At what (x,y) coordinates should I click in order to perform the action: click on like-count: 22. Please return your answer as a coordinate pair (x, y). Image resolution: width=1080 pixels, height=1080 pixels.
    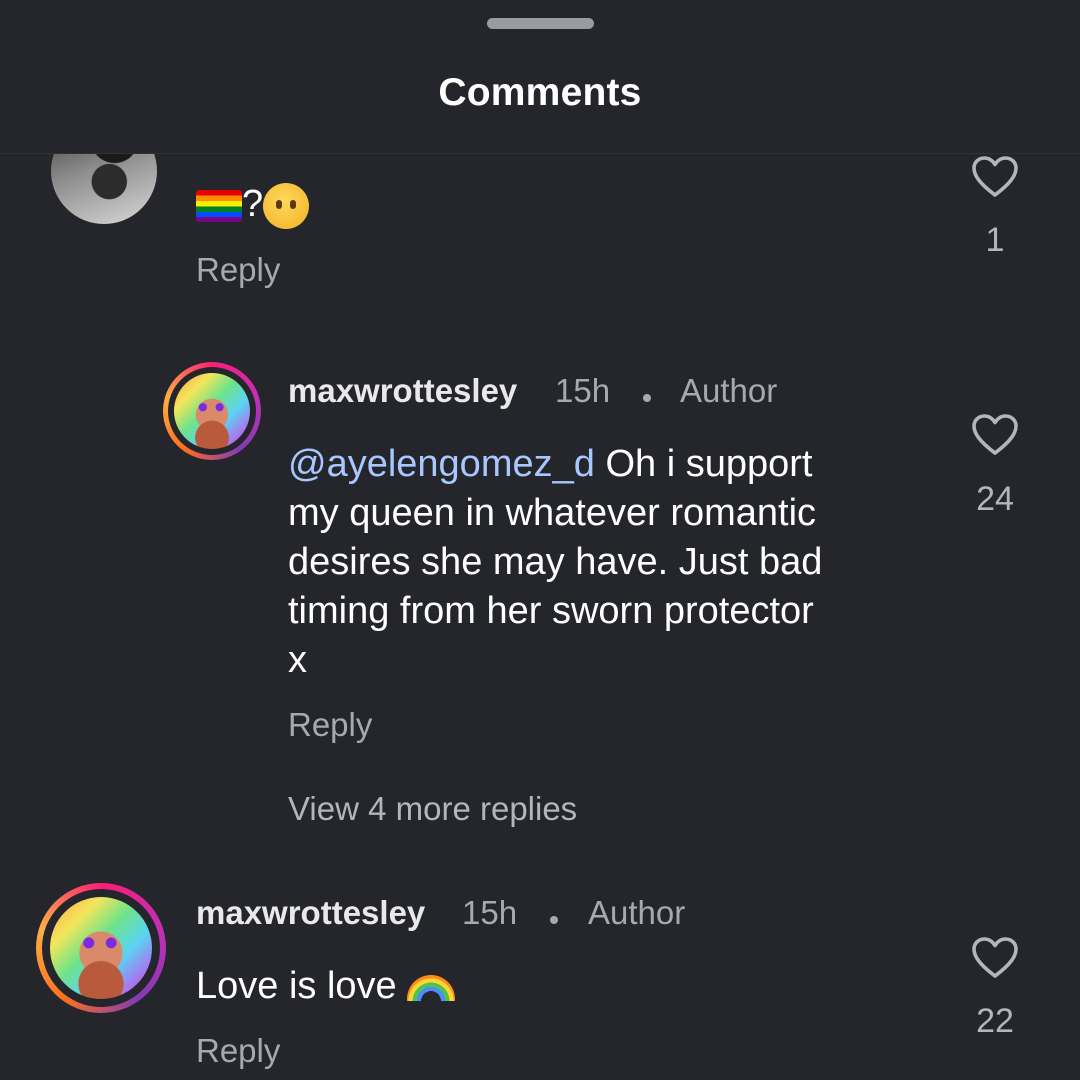
    Looking at the image, I should click on (995, 1021).